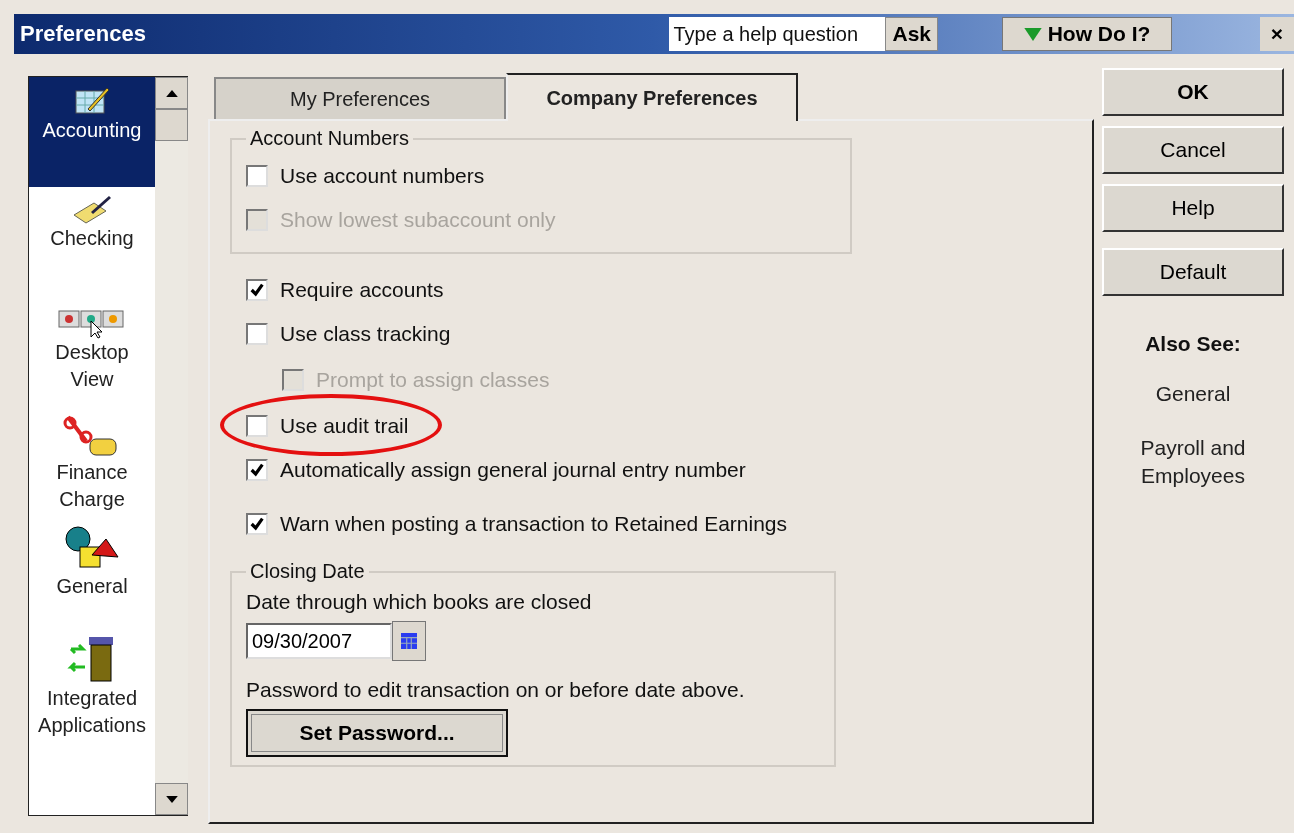 The height and width of the screenshot is (833, 1294). What do you see at coordinates (1193, 344) in the screenshot?
I see `also-see-heading: Also See:` at bounding box center [1193, 344].